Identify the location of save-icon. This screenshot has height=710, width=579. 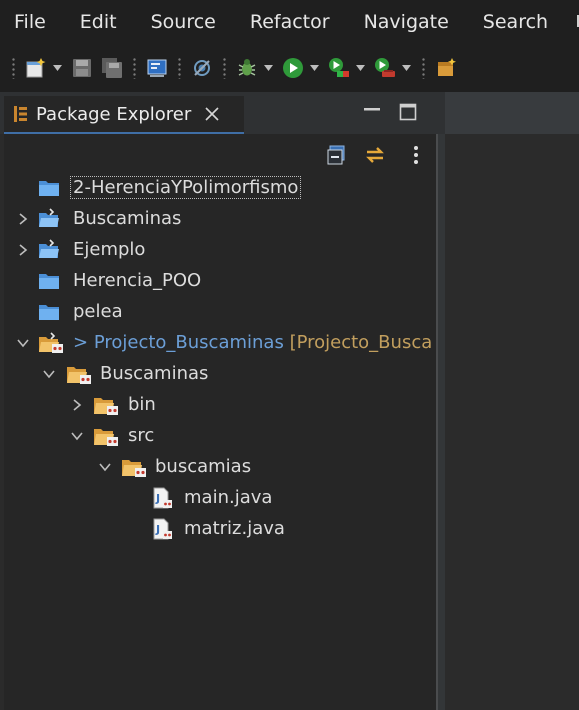
(82, 68).